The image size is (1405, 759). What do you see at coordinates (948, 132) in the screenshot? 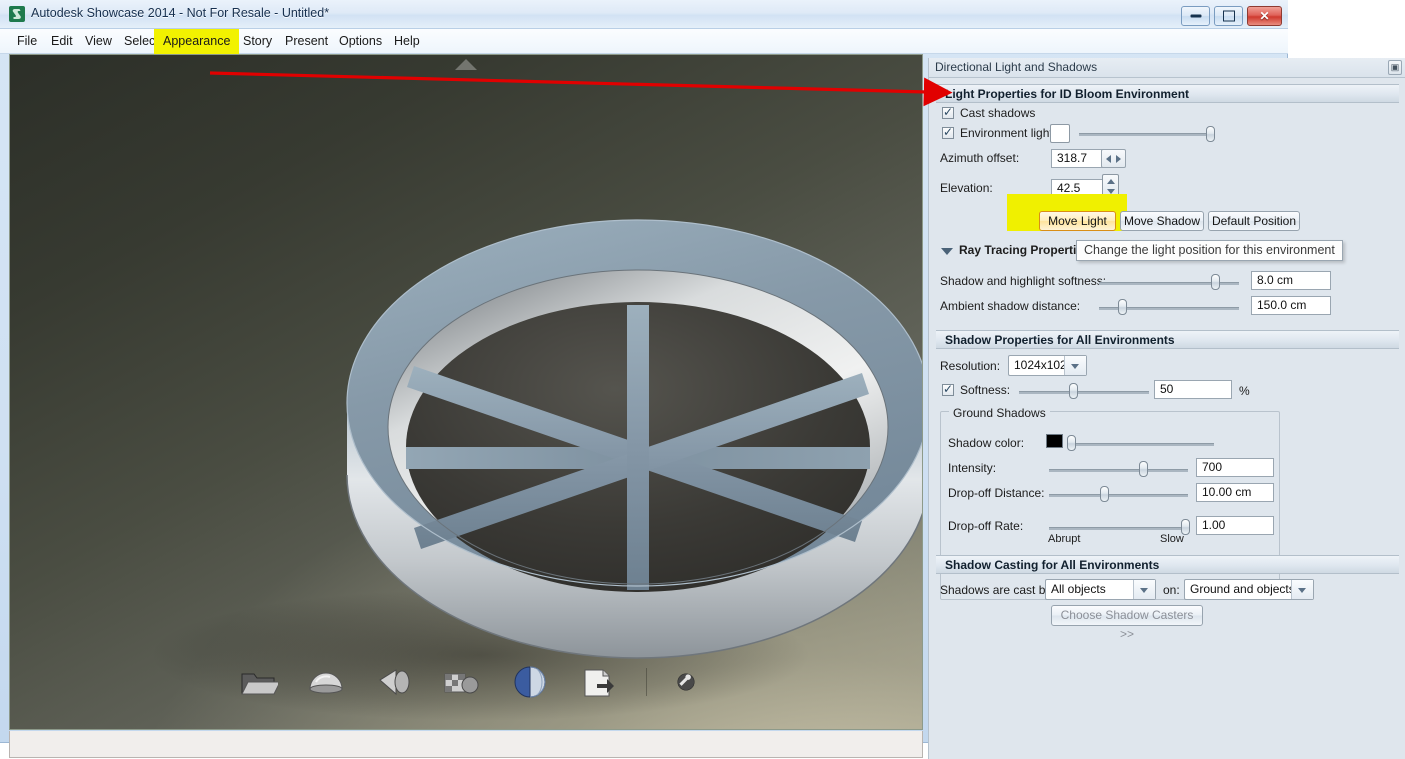
I see `environment-light-checkbox` at bounding box center [948, 132].